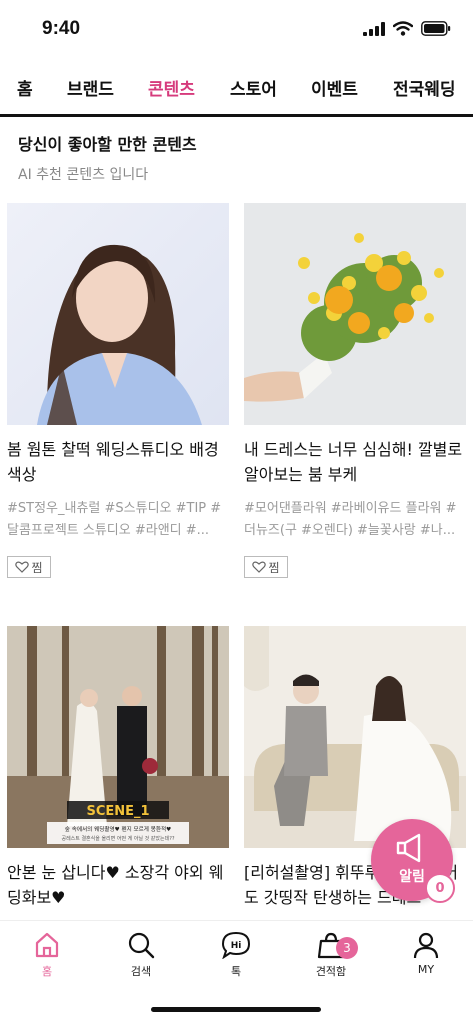  I want to click on card-image-portrait, so click(118, 314).